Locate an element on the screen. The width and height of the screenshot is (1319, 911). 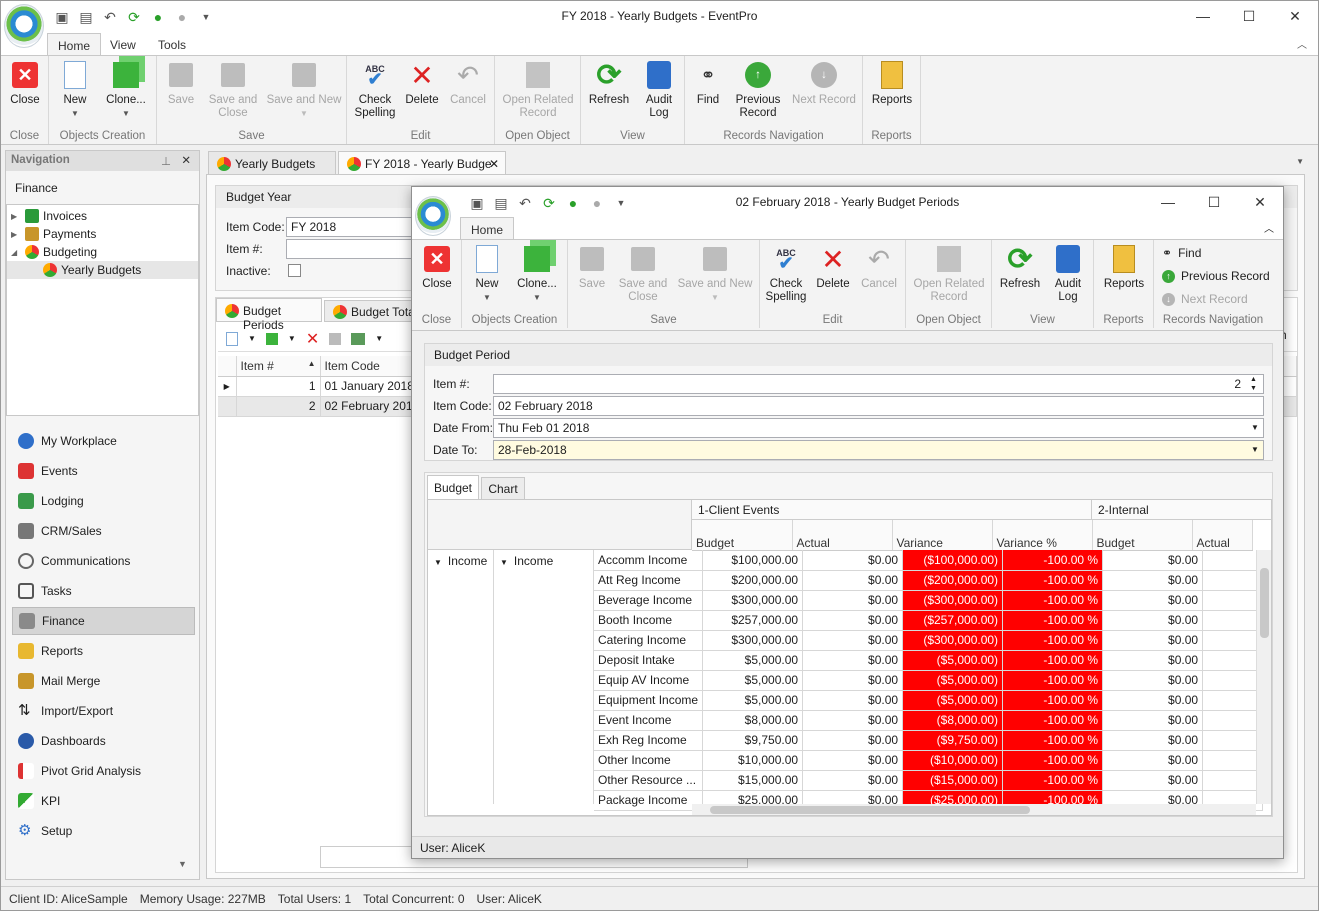
vertical-scrollbar is located at coordinates (1263, 677).